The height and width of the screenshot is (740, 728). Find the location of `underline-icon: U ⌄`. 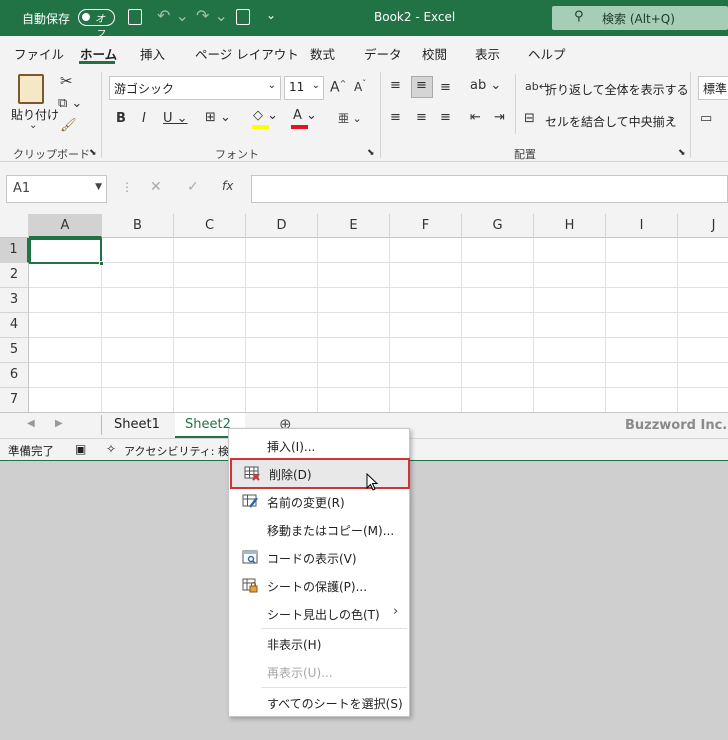

underline-icon: U ⌄ is located at coordinates (175, 118).